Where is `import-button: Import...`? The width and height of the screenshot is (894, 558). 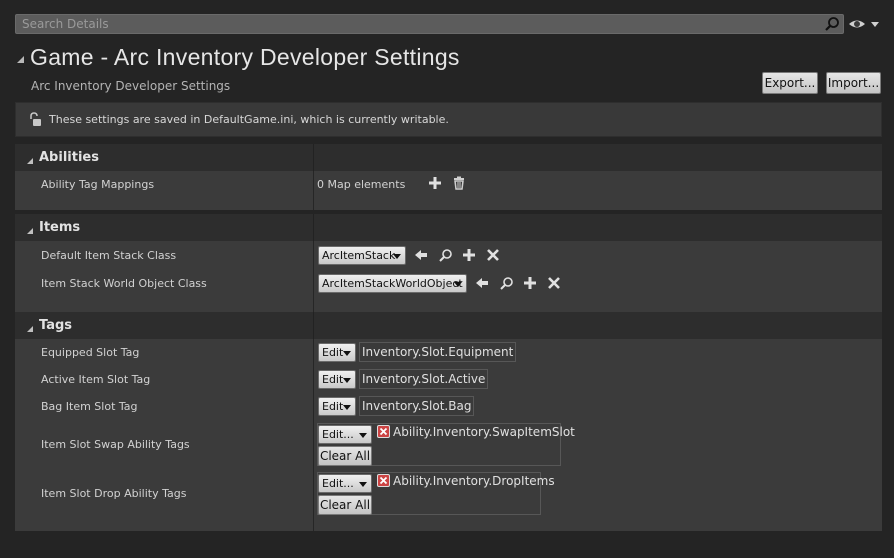 import-button: Import... is located at coordinates (853, 83).